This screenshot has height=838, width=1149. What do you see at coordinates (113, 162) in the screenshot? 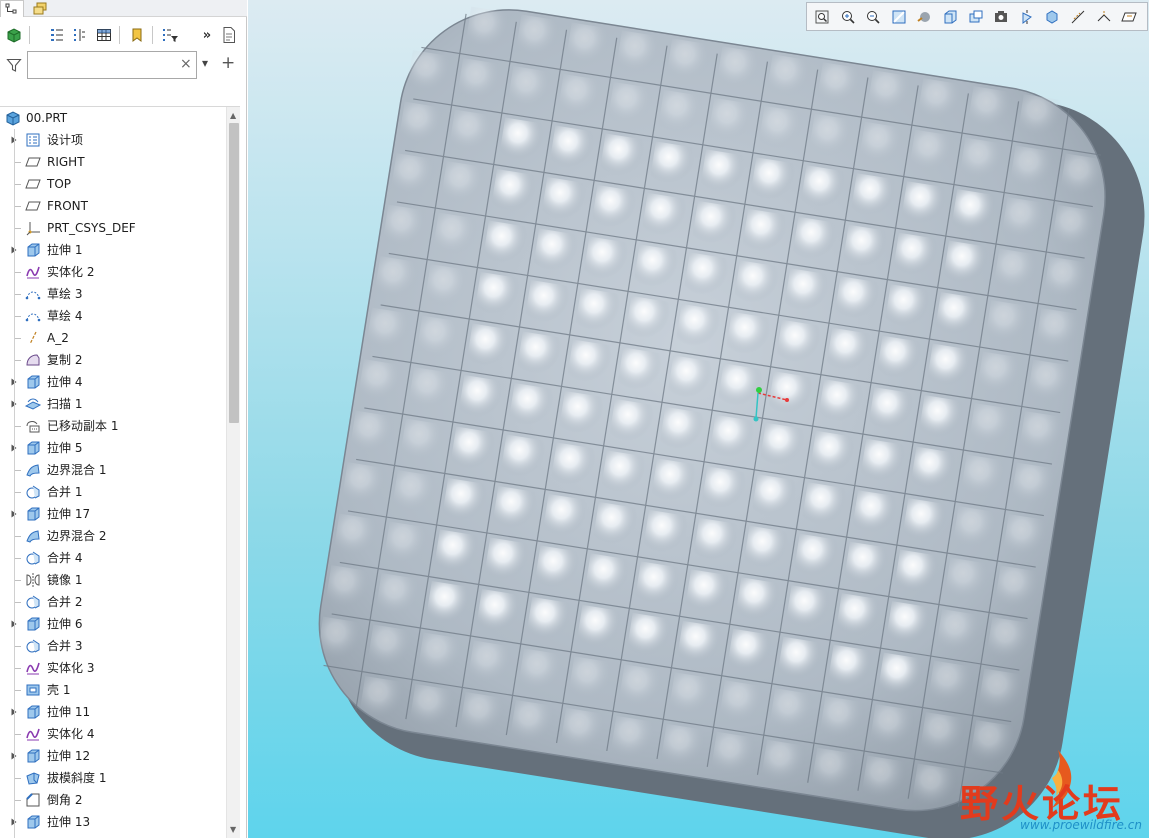
I see `tree-item: RIGHT` at bounding box center [113, 162].